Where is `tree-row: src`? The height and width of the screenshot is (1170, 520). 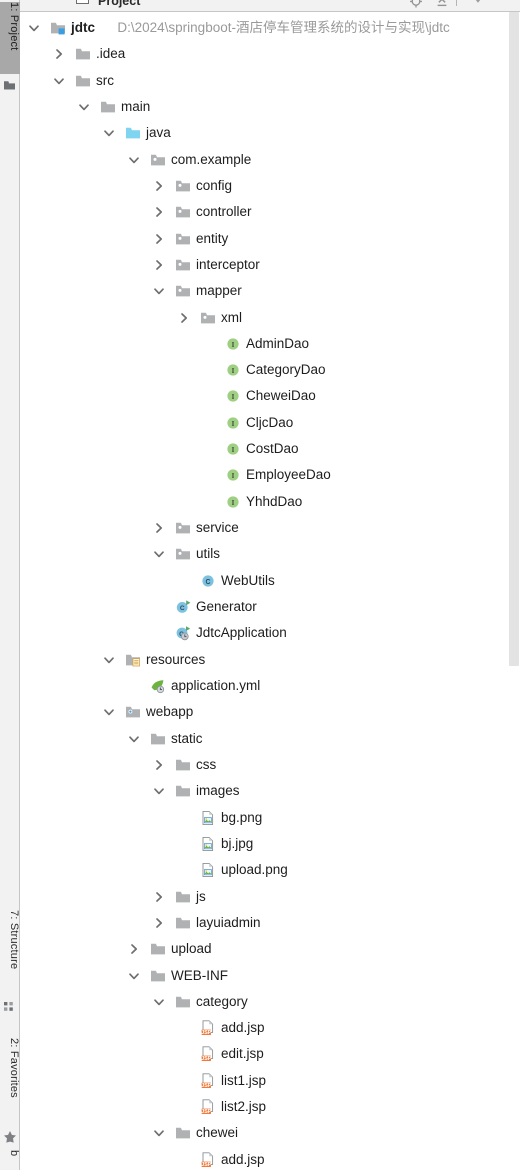 tree-row: src is located at coordinates (261, 82).